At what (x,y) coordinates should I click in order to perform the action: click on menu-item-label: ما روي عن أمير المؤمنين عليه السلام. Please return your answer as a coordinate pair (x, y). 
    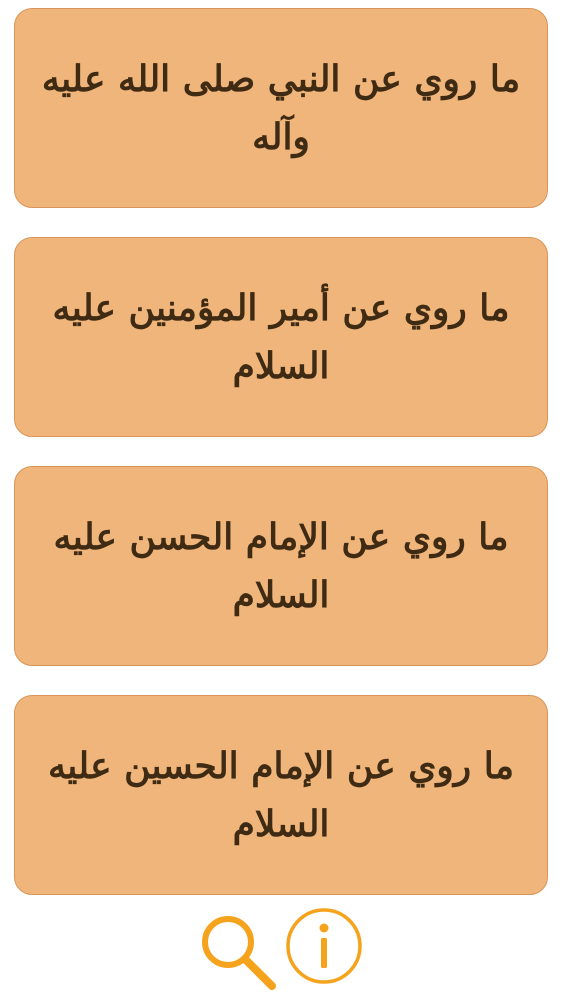
    Looking at the image, I should click on (281, 337).